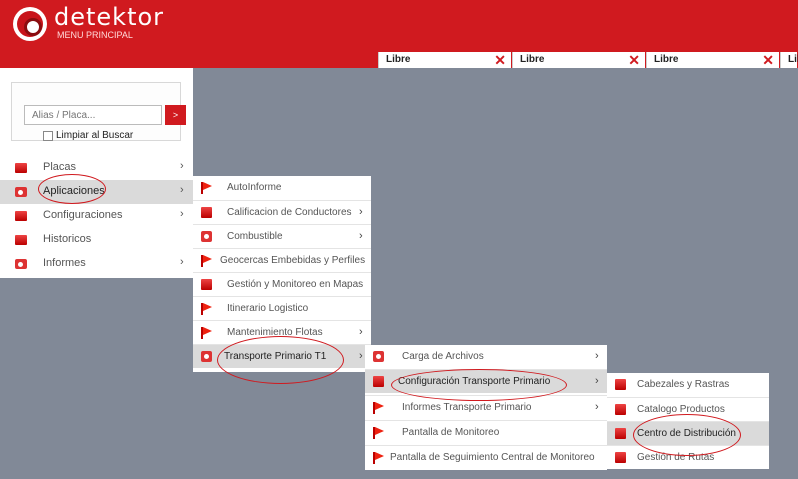 The height and width of the screenshot is (479, 798). Describe the element at coordinates (444, 60) in the screenshot. I see `slot-1: Libre ✕` at that location.